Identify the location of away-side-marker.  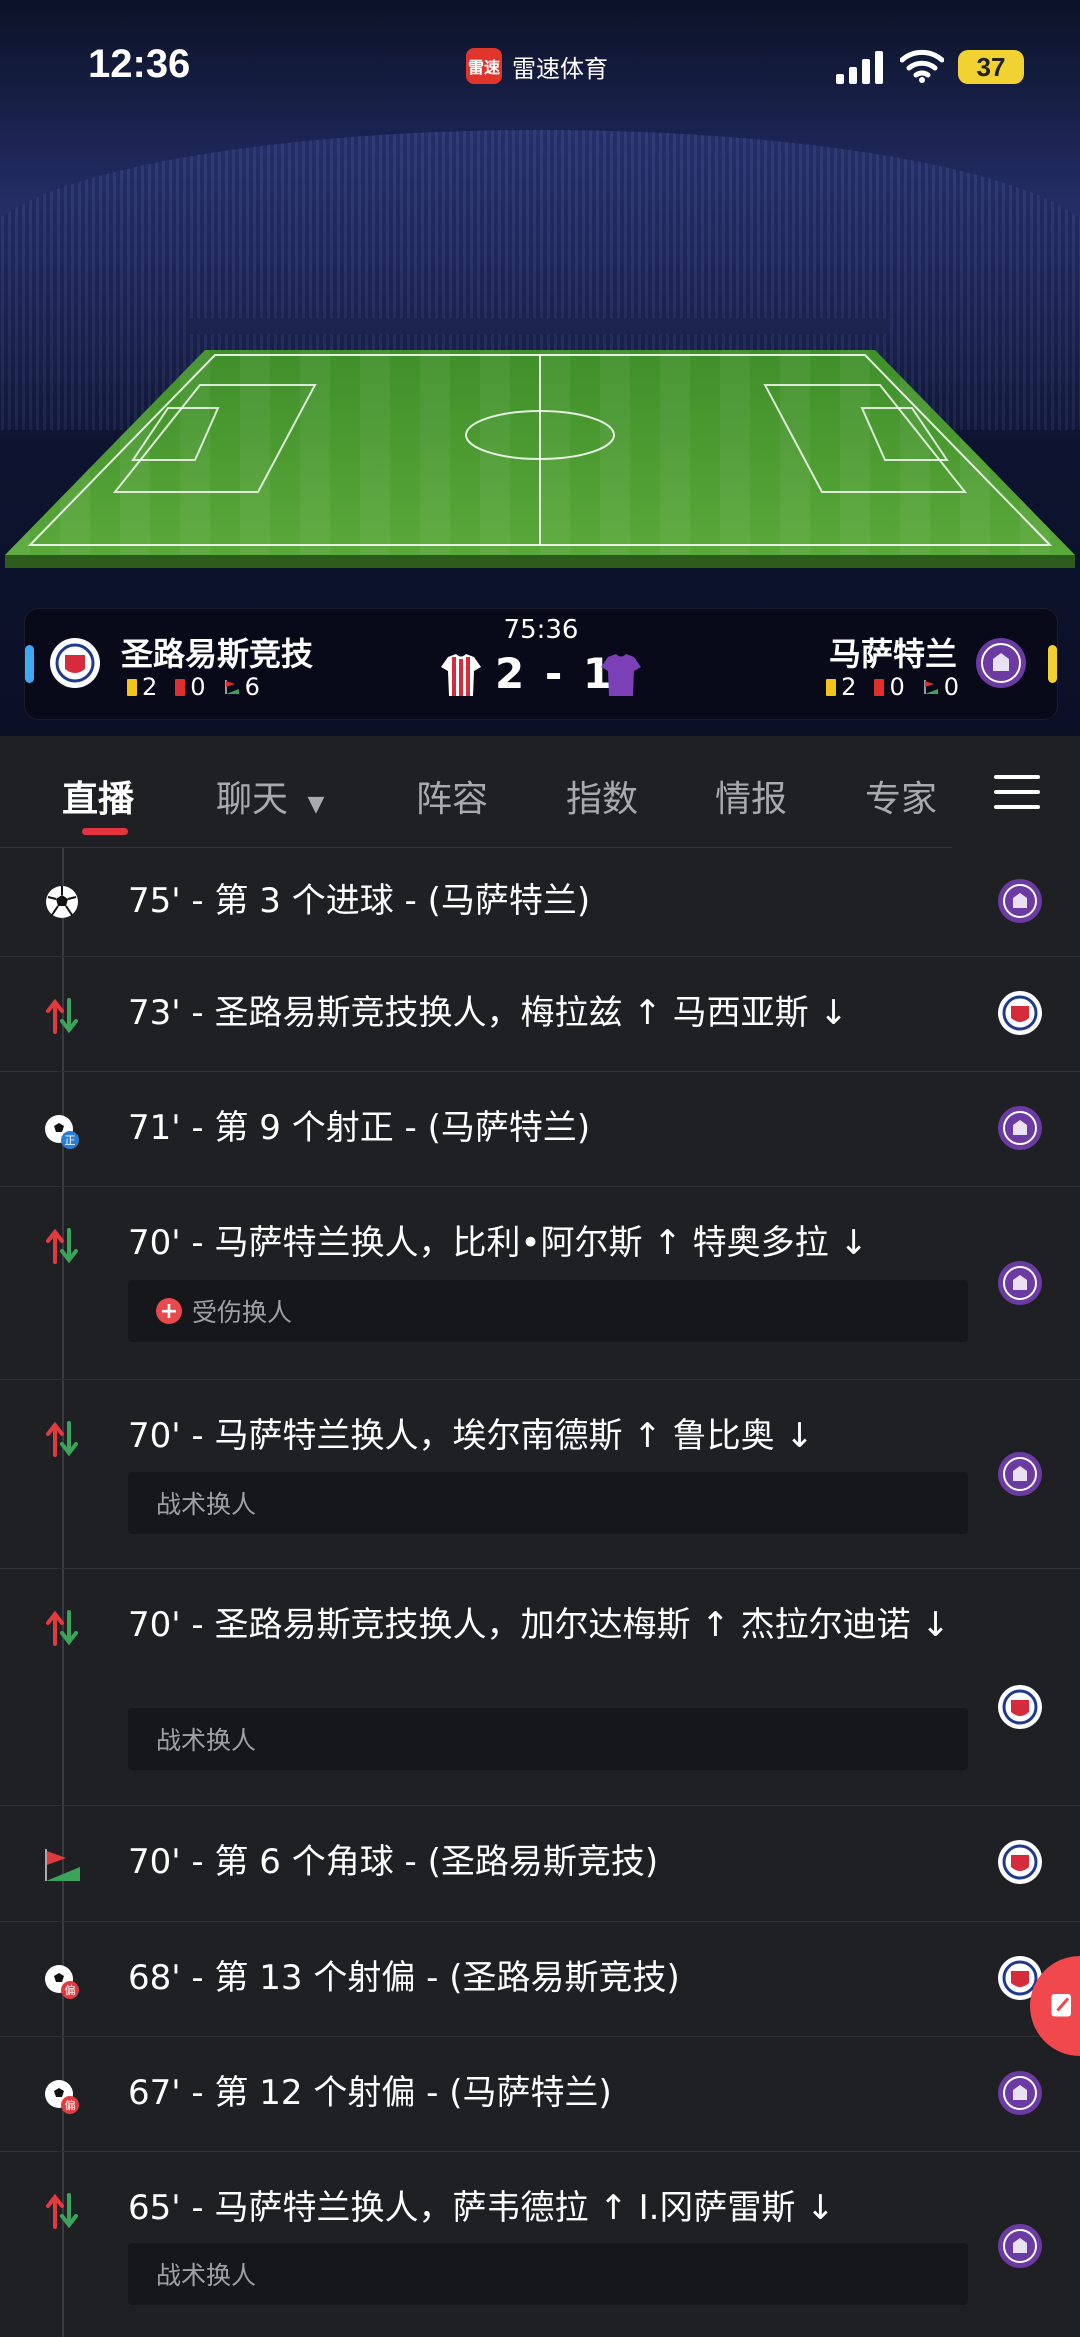
(1052, 664).